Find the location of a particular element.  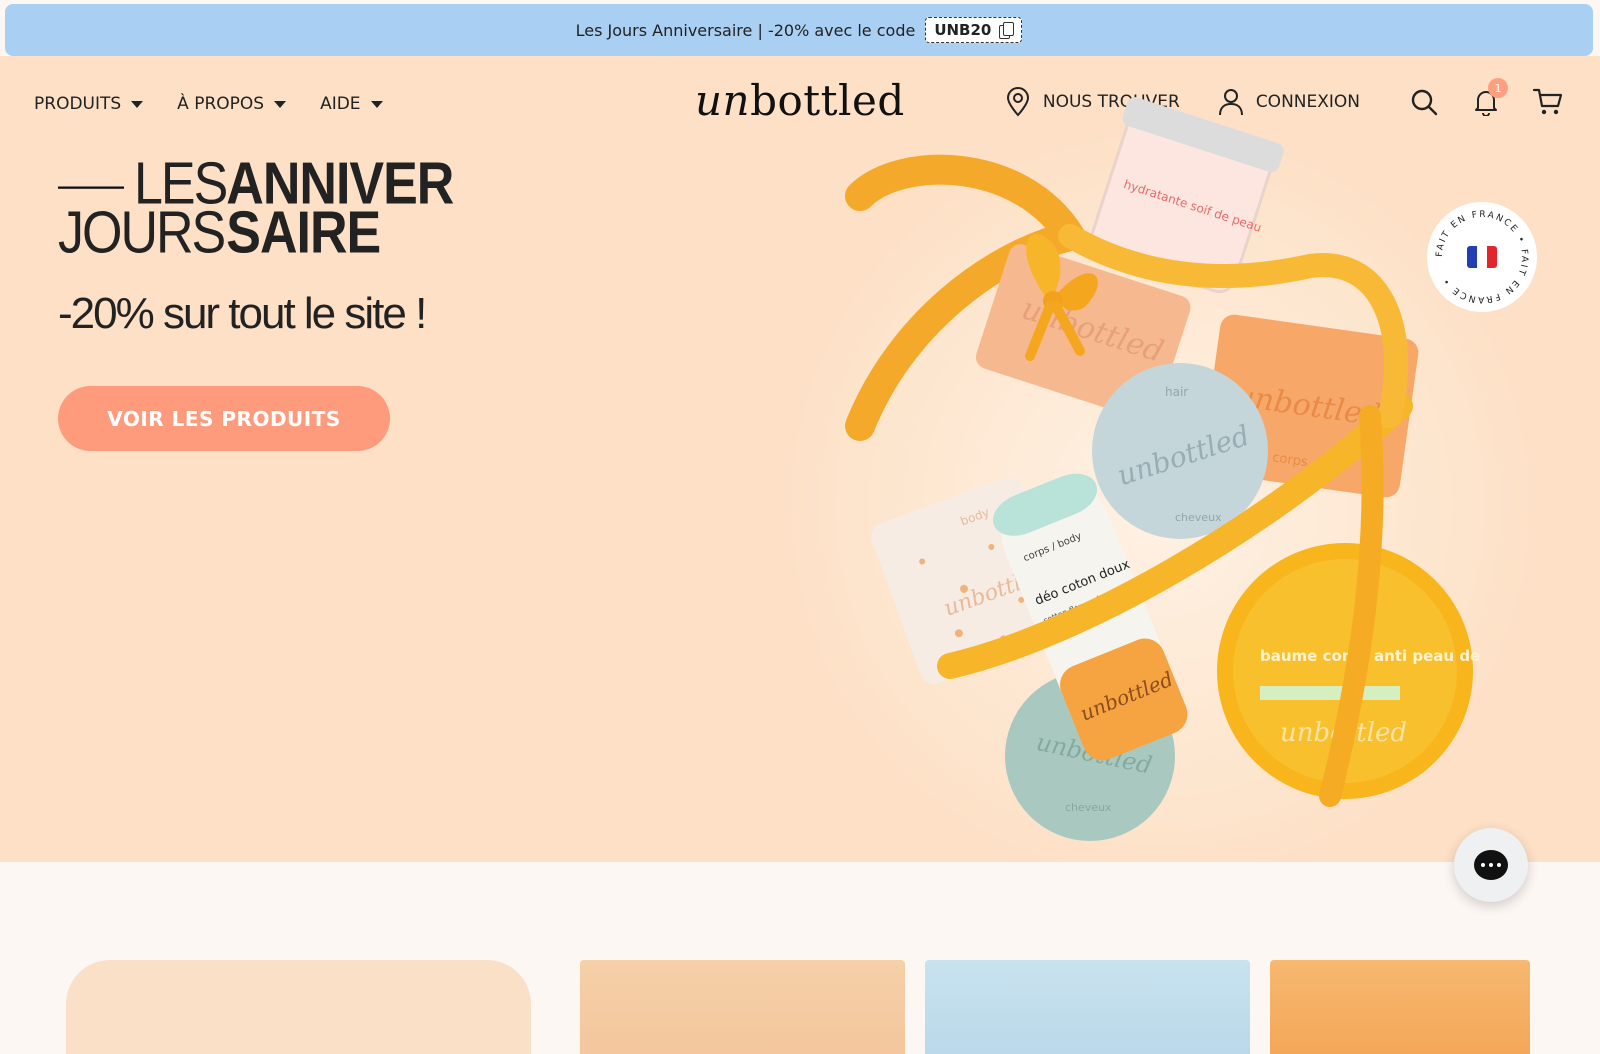

cart-button is located at coordinates (1548, 102).